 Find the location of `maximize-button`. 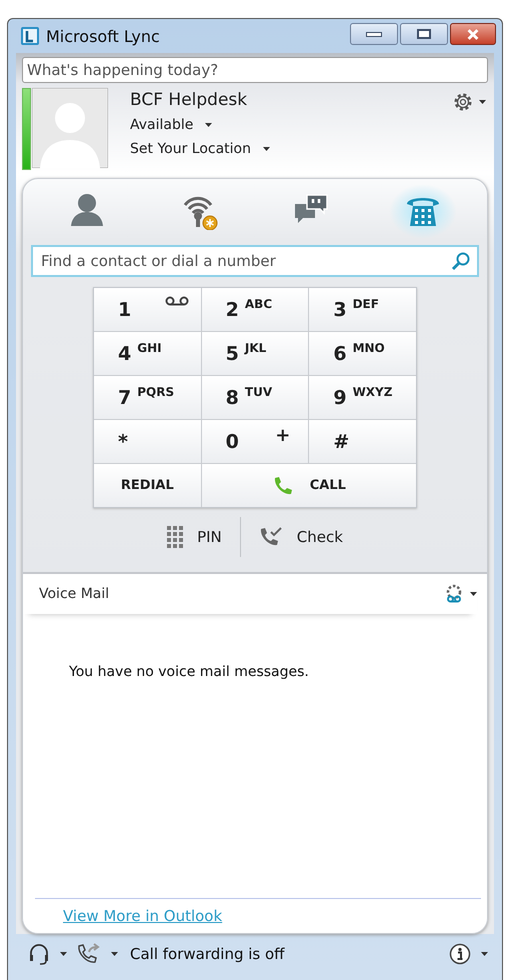

maximize-button is located at coordinates (424, 34).